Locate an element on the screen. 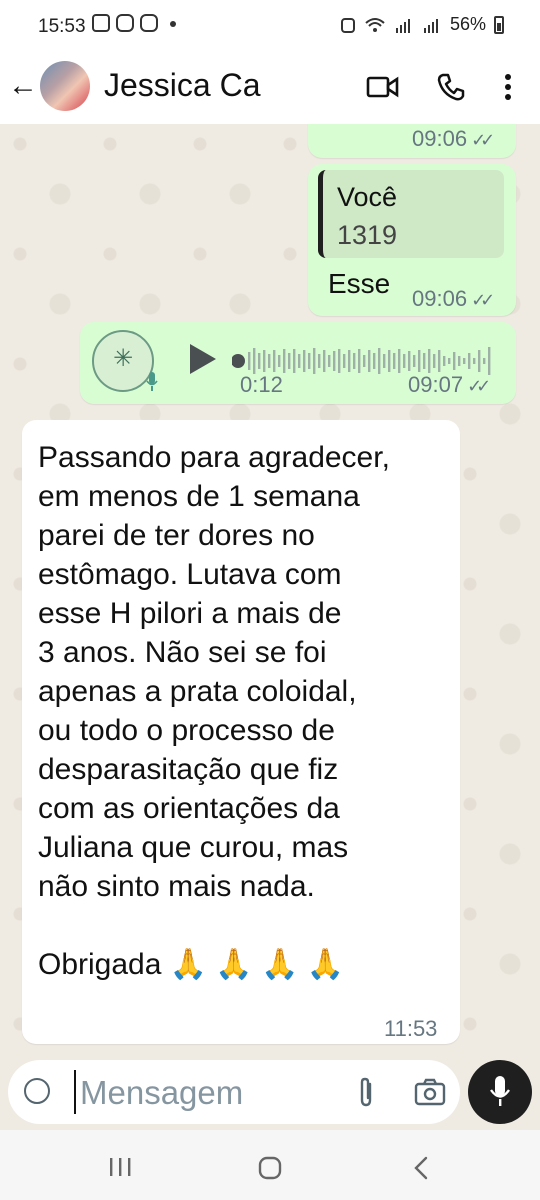 This screenshot has height=1200, width=540. status-bar: 15:53 56% is located at coordinates (270, 27).